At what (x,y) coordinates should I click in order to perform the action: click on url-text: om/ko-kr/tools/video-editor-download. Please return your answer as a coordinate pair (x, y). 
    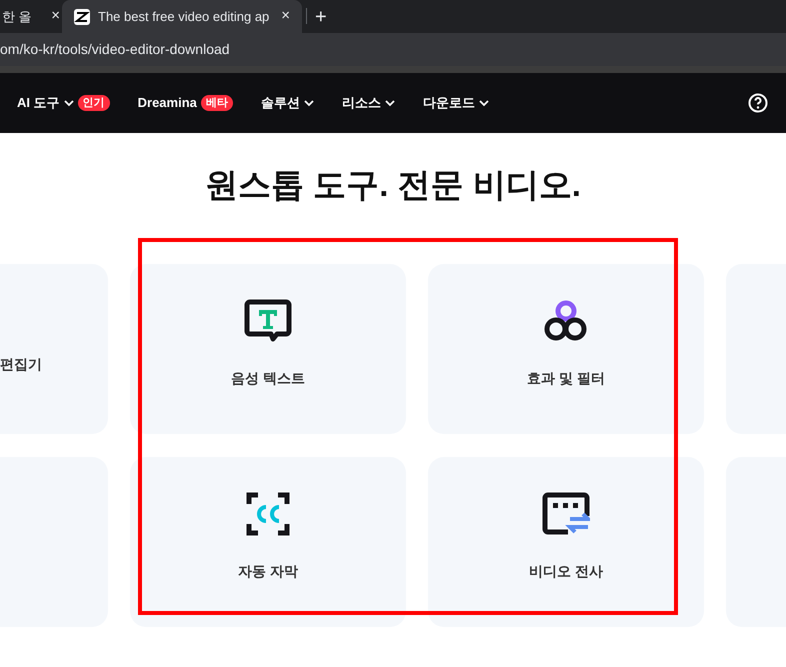
    Looking at the image, I should click on (115, 49).